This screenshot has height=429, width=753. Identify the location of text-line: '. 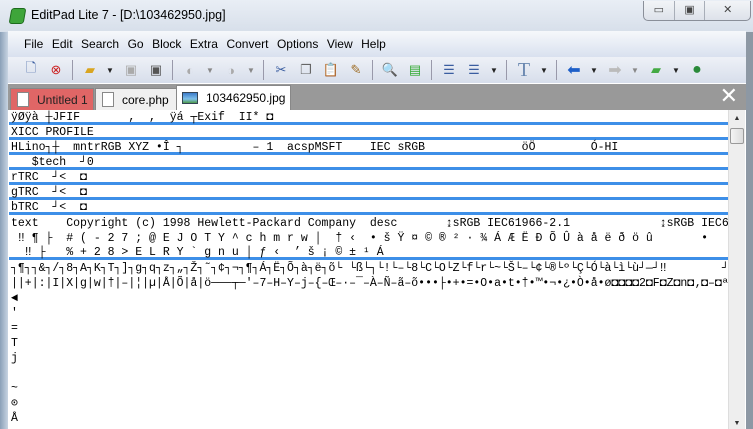
(14, 313).